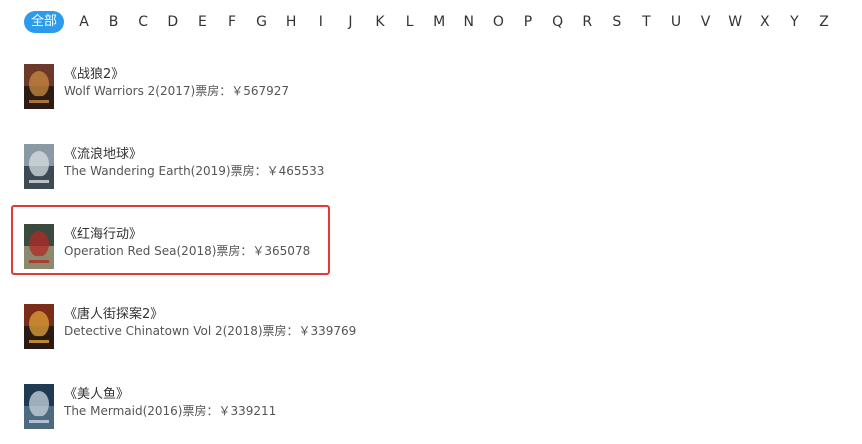  Describe the element at coordinates (528, 22) in the screenshot. I see `filter-letter-p: P` at that location.